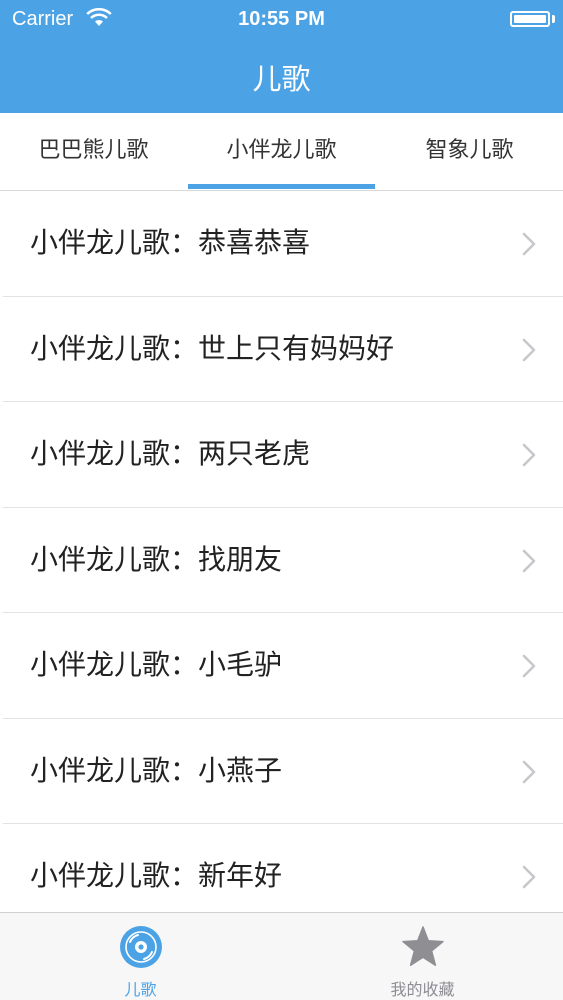 Image resolution: width=563 pixels, height=1000 pixels. I want to click on list-item-label: 小伴龙儿歌：小毛驴, so click(156, 664).